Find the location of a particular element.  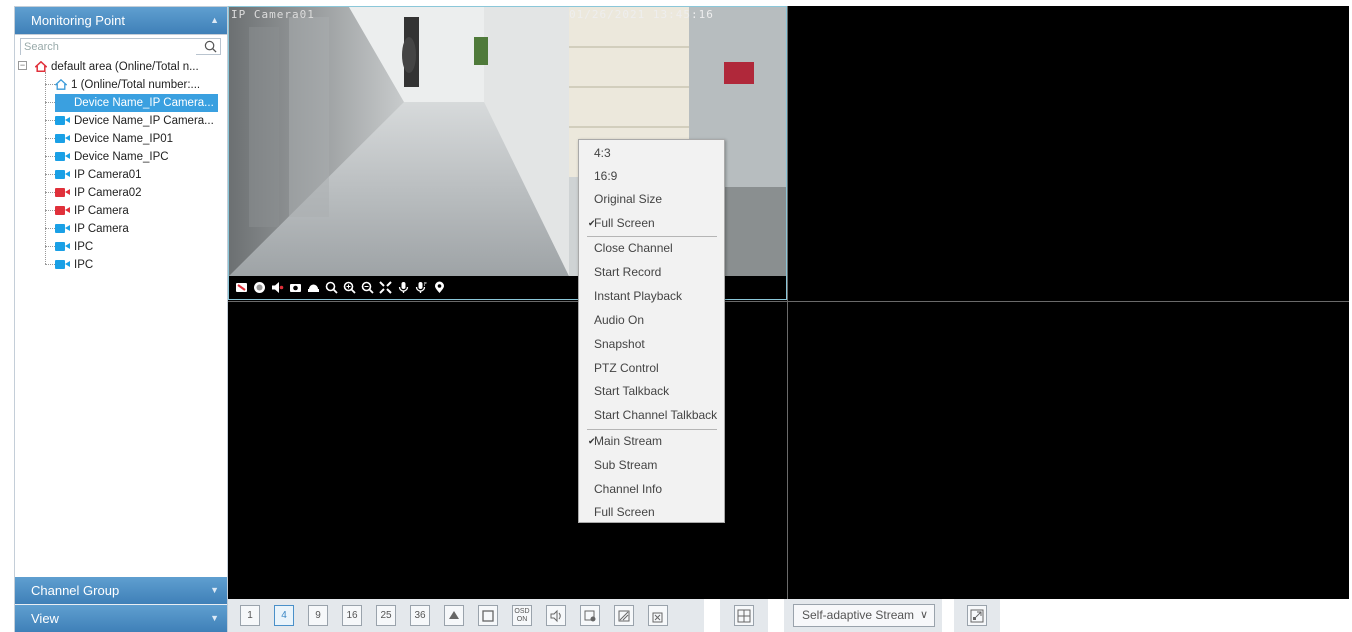

expand-icon is located at coordinates (977, 616).